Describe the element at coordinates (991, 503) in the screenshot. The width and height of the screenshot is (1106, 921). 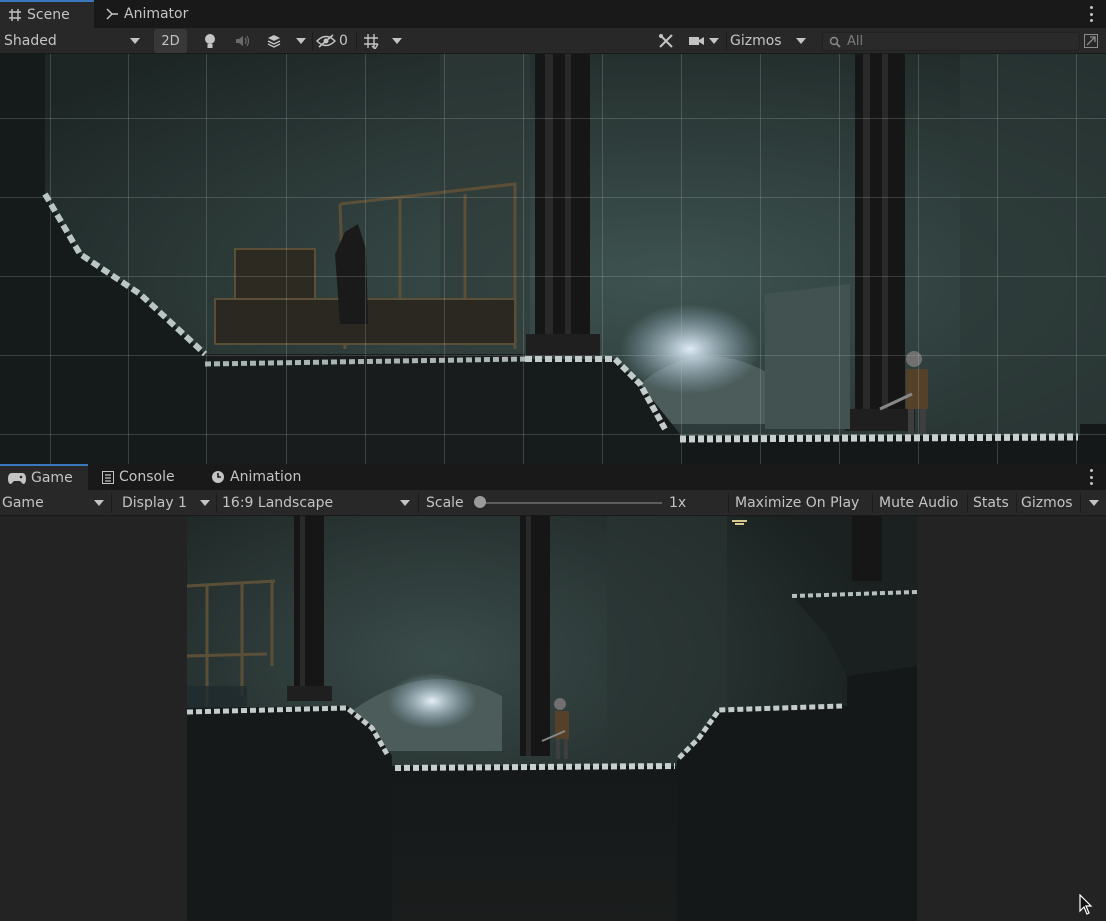
I see `stats-label: Stats` at that location.